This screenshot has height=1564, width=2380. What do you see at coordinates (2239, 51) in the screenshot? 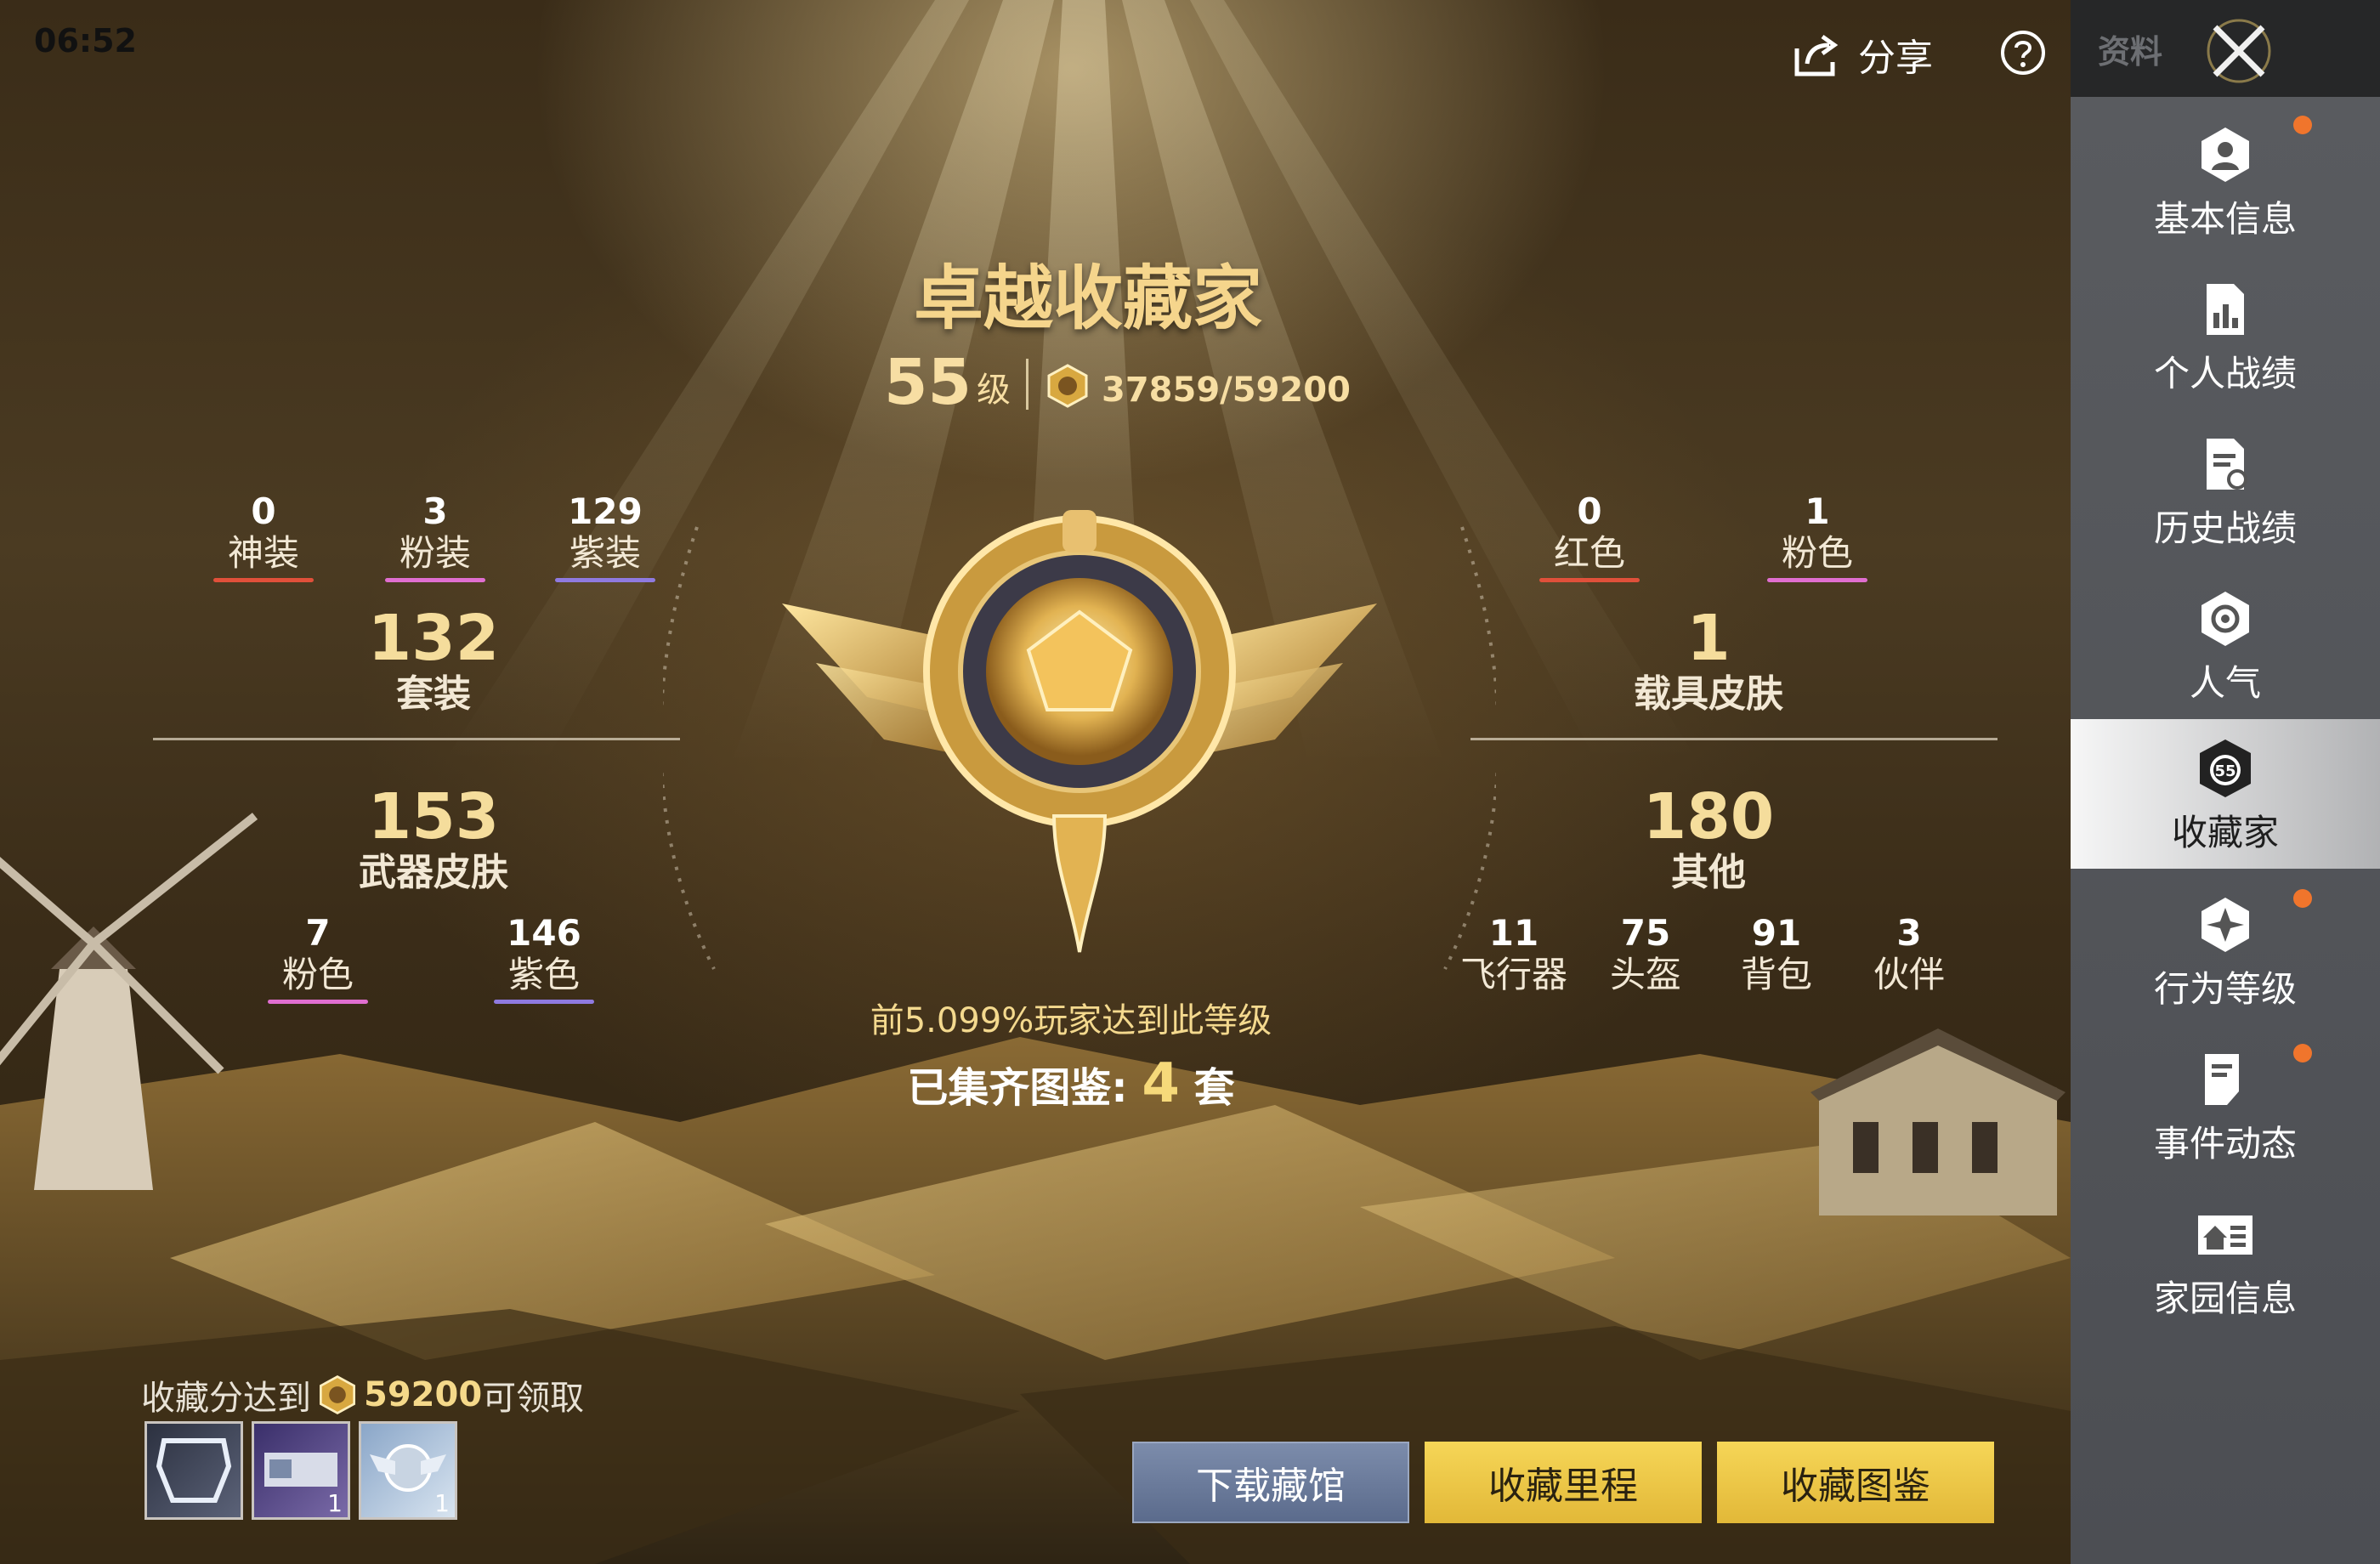
I see `close-icon` at bounding box center [2239, 51].